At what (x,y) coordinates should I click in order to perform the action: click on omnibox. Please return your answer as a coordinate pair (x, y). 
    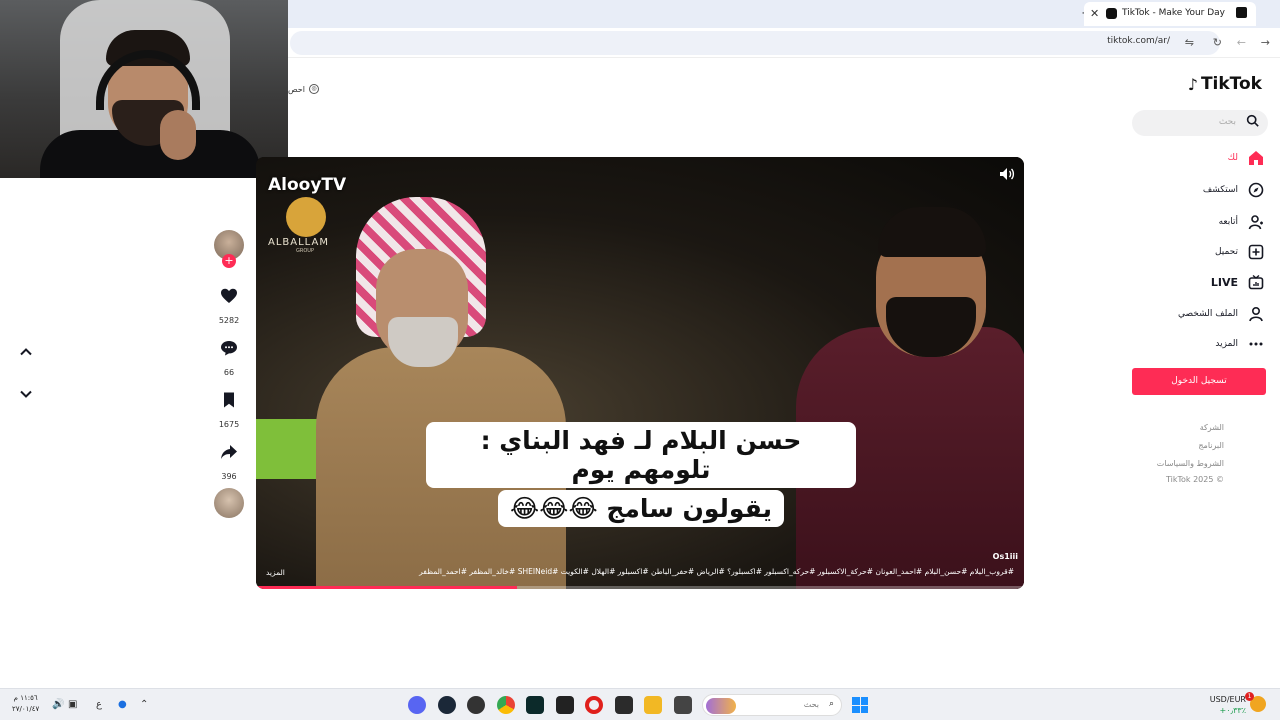
    Looking at the image, I should click on (755, 43).